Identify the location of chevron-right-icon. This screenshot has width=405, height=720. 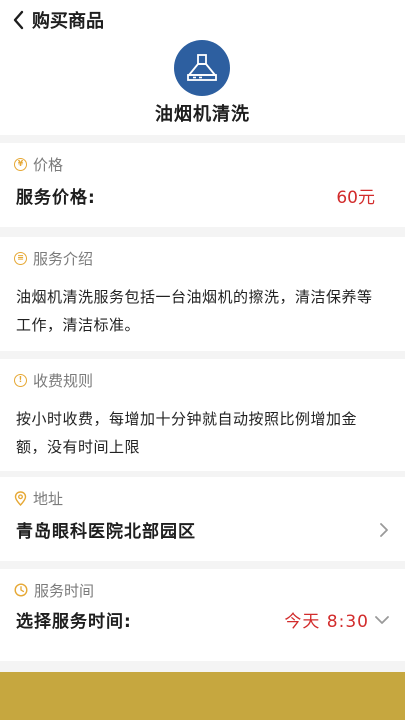
(384, 529).